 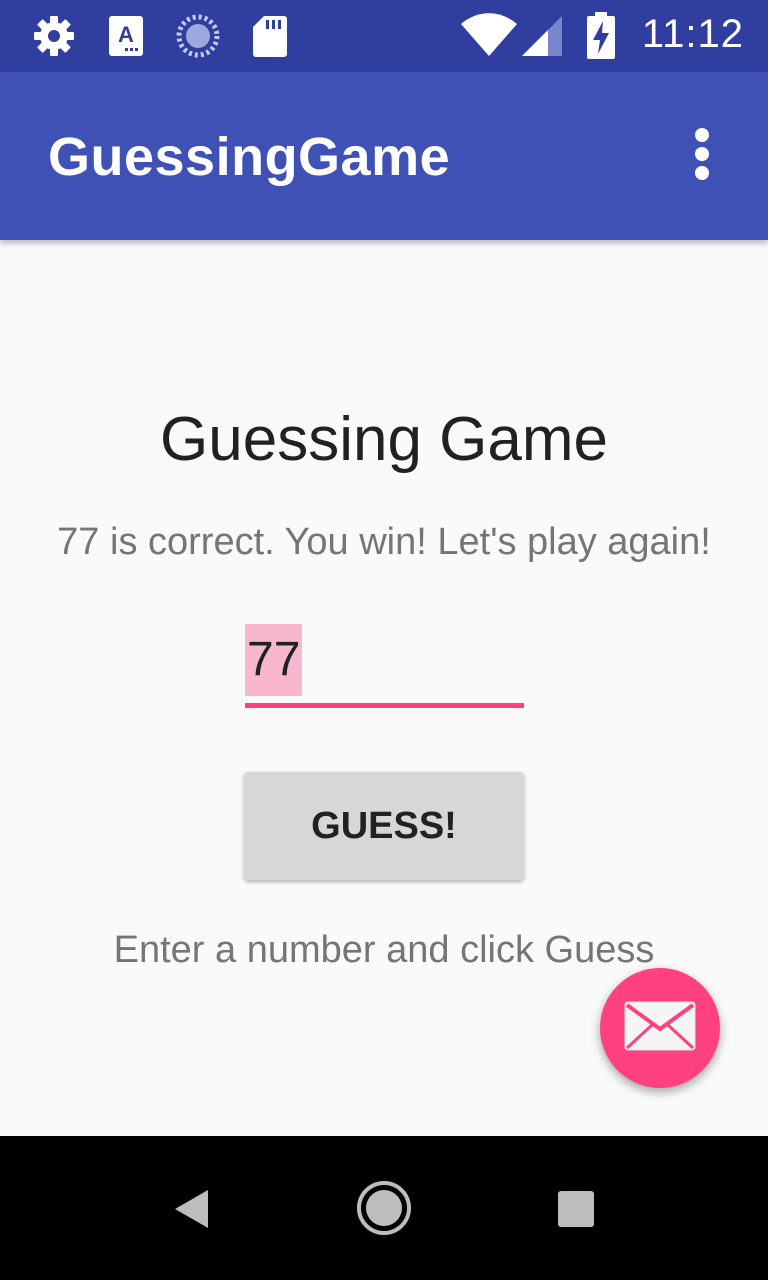 What do you see at coordinates (702, 156) in the screenshot?
I see `overflow-menu-icon` at bounding box center [702, 156].